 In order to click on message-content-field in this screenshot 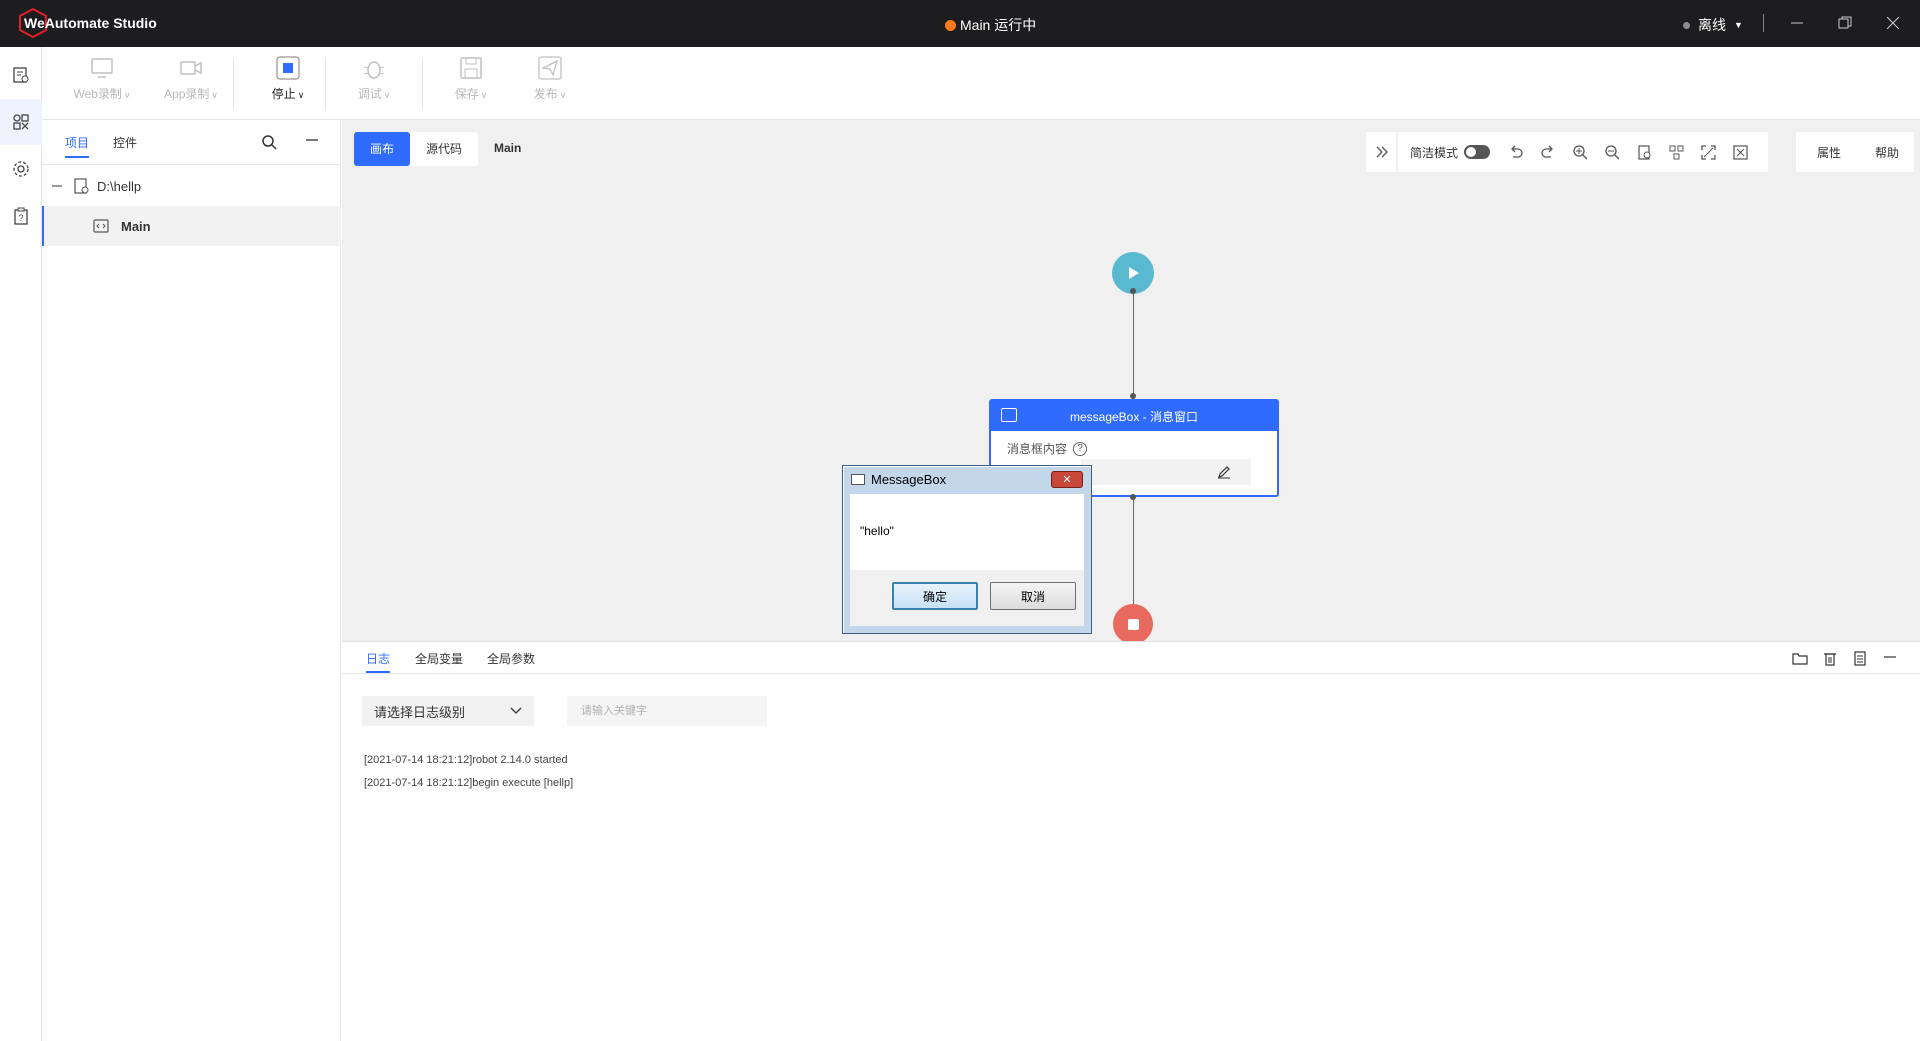, I will do `click(1166, 472)`.